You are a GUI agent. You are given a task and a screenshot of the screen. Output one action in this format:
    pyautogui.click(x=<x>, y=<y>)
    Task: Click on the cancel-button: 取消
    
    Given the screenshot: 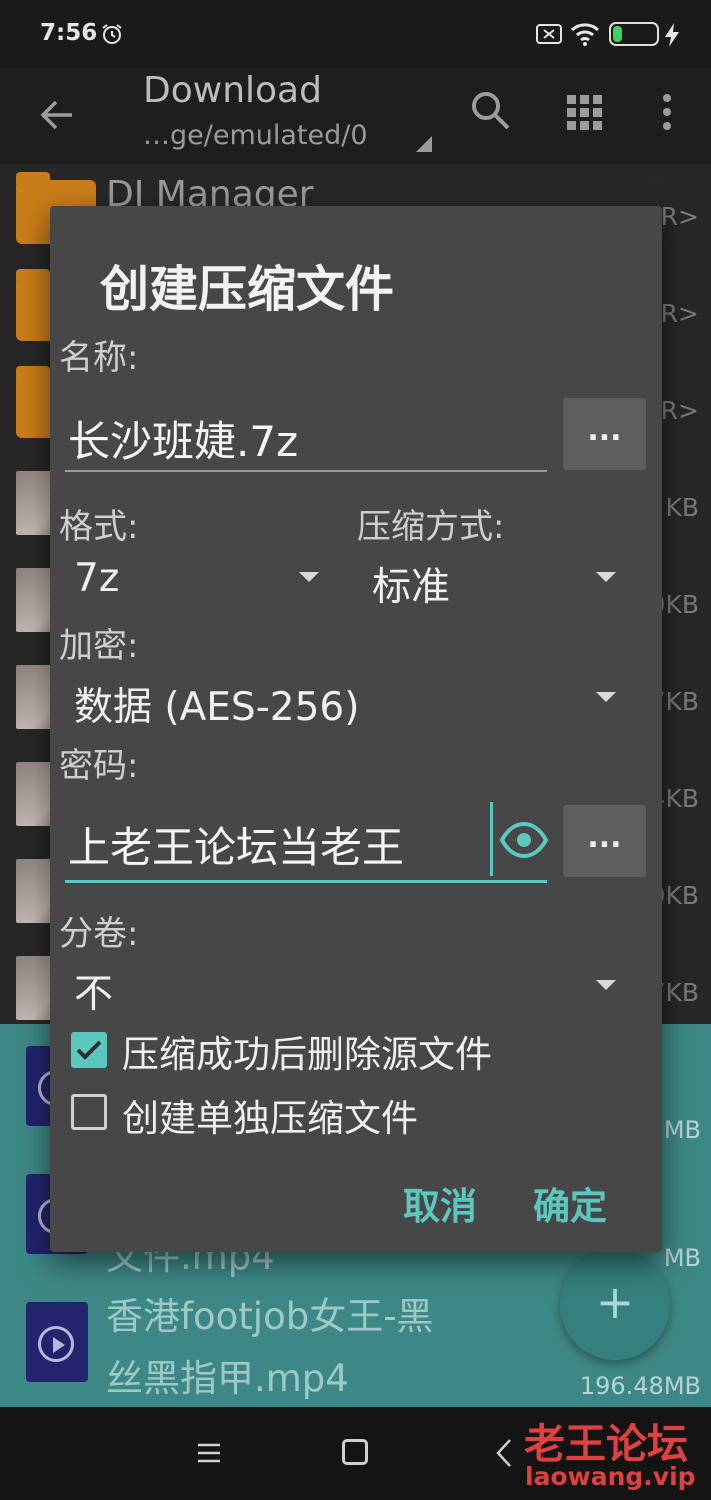 What is the action you would take?
    pyautogui.click(x=440, y=1203)
    